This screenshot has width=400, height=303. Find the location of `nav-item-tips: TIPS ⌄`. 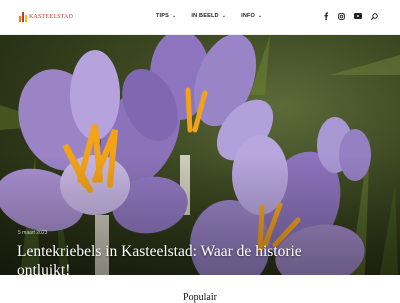

nav-item-tips: TIPS ⌄ is located at coordinates (166, 16).